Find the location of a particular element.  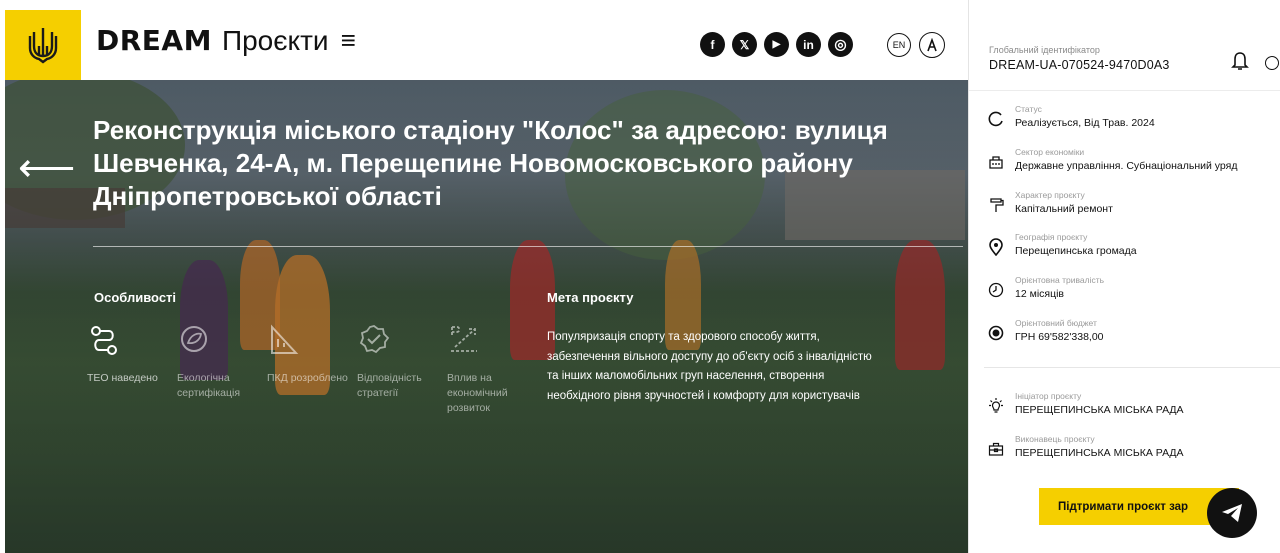

feature-label: ТЕО наведено is located at coordinates (122, 378).